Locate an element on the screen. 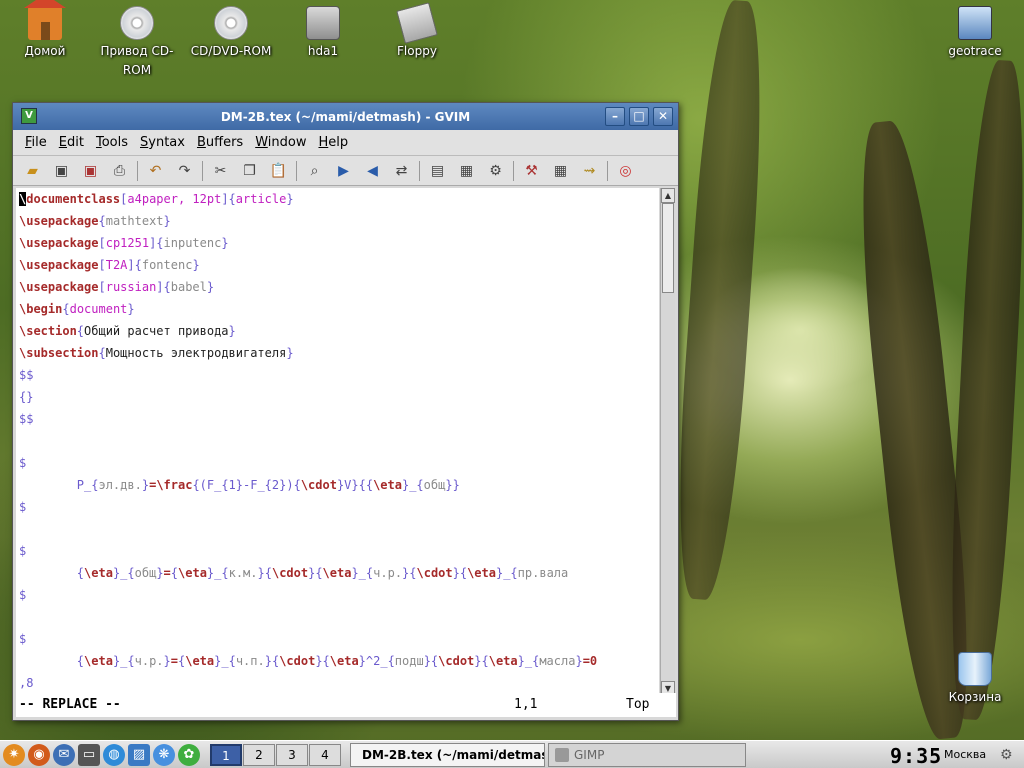 Image resolution: width=1024 pixels, height=768 pixels. load-session-icon: ▤ is located at coordinates (437, 171).